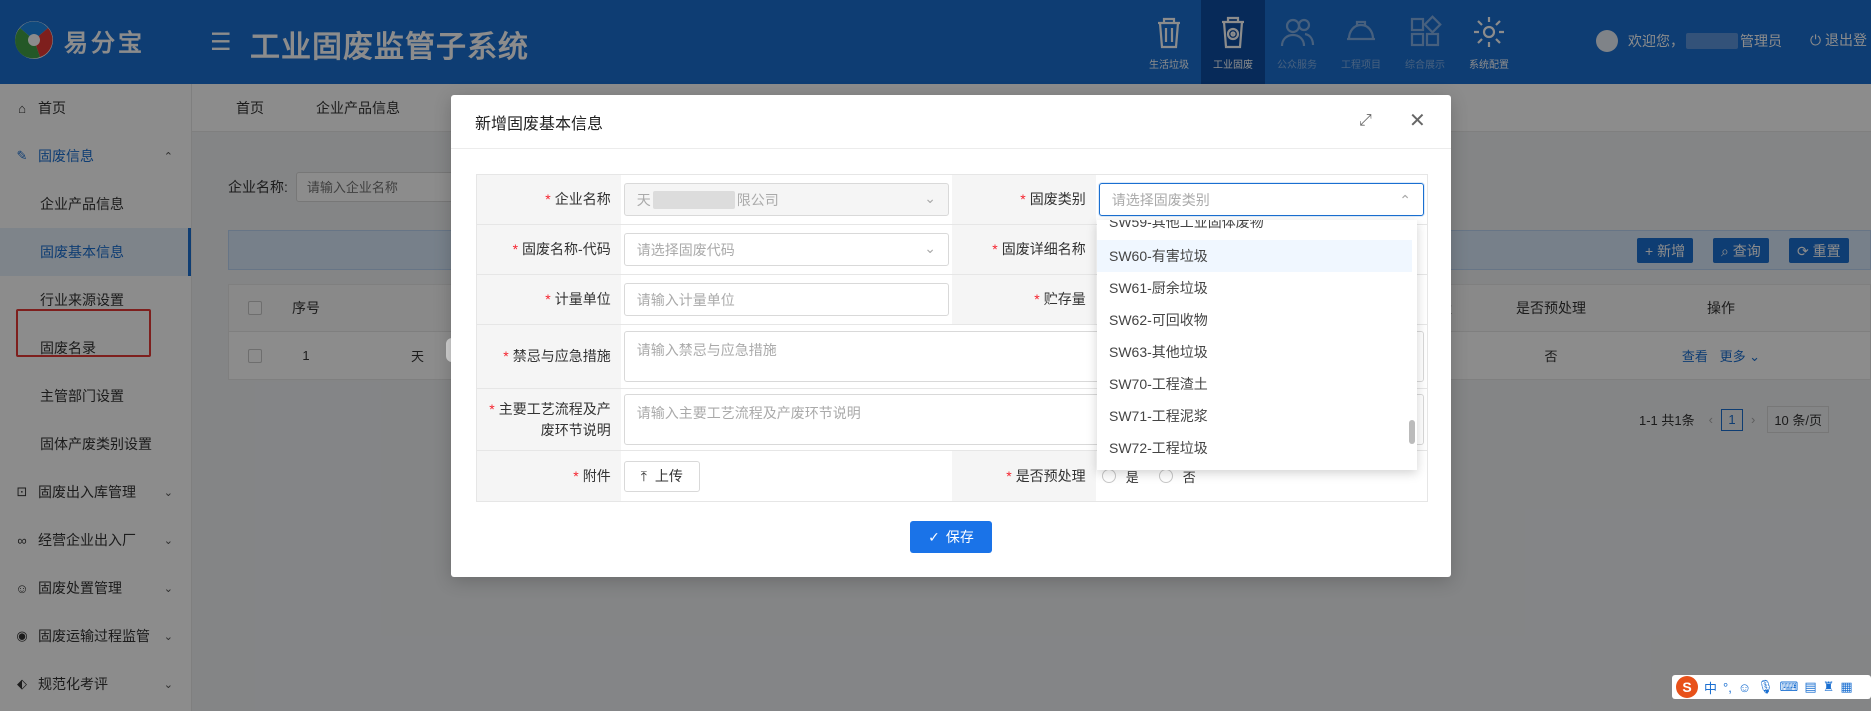 This screenshot has width=1871, height=711. I want to click on punctuation-icon: °,, so click(1727, 687).